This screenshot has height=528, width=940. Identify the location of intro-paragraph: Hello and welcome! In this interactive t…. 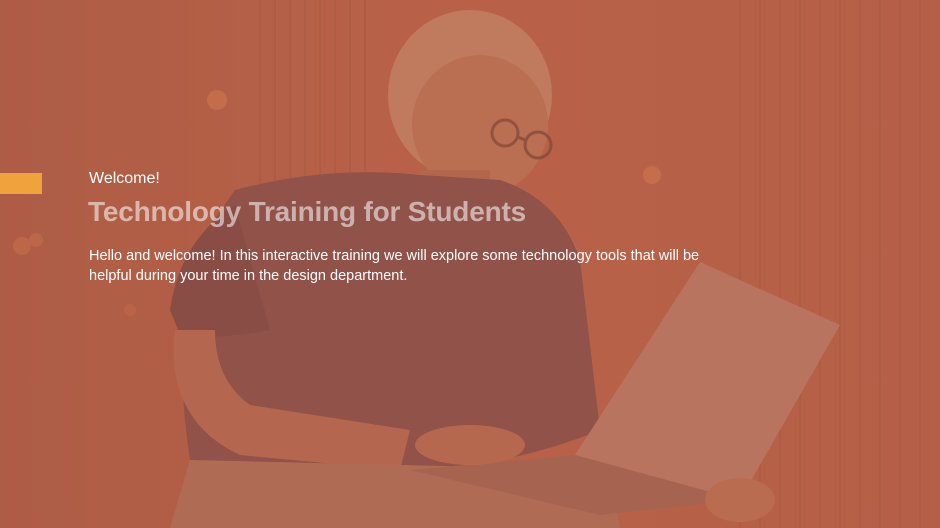
(394, 266).